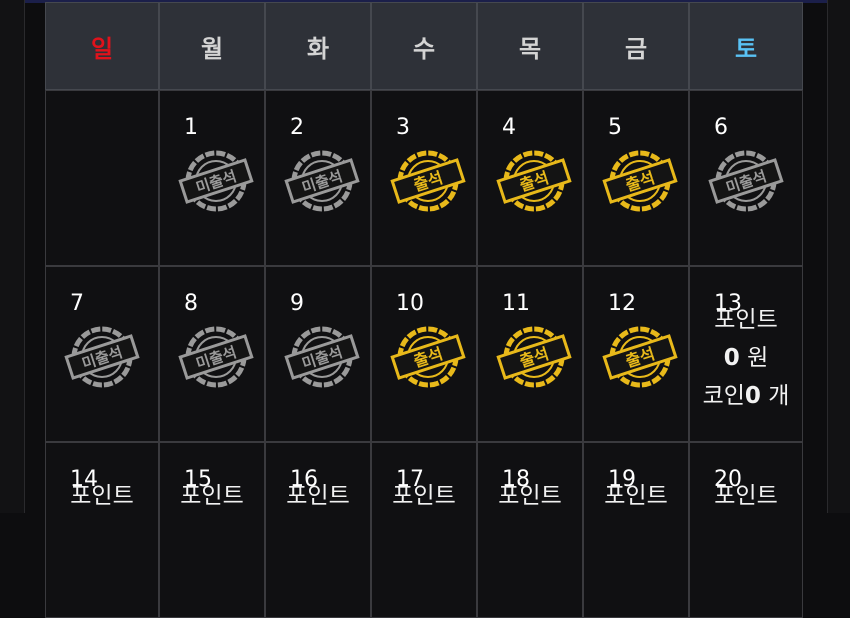 This screenshot has width=850, height=618. What do you see at coordinates (12, 256) in the screenshot?
I see `left-margin` at bounding box center [12, 256].